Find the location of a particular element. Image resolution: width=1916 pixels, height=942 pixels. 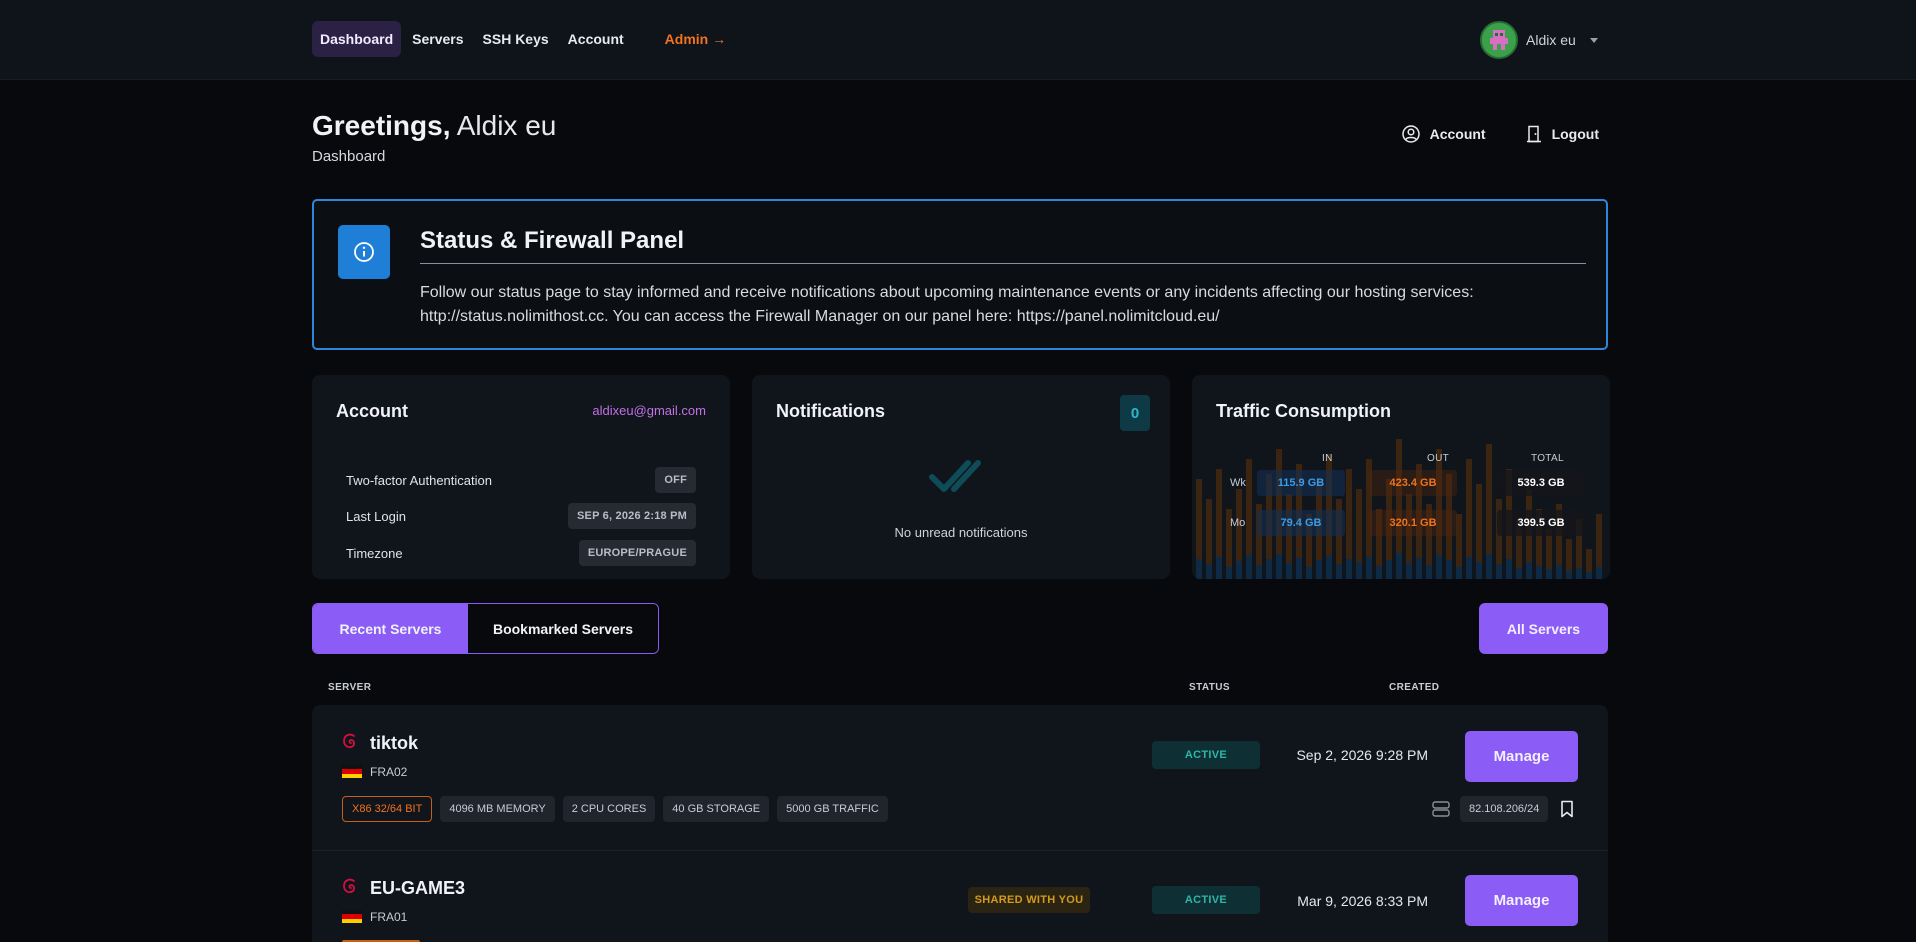

avatar is located at coordinates (1499, 40).